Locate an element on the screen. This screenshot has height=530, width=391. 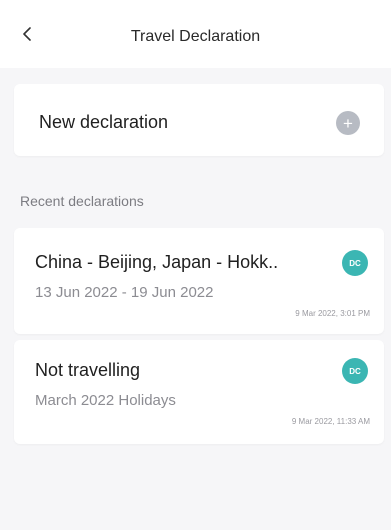
declaration-dates: 13 Jun 2022 - 19 Jun 2022 is located at coordinates (124, 292).